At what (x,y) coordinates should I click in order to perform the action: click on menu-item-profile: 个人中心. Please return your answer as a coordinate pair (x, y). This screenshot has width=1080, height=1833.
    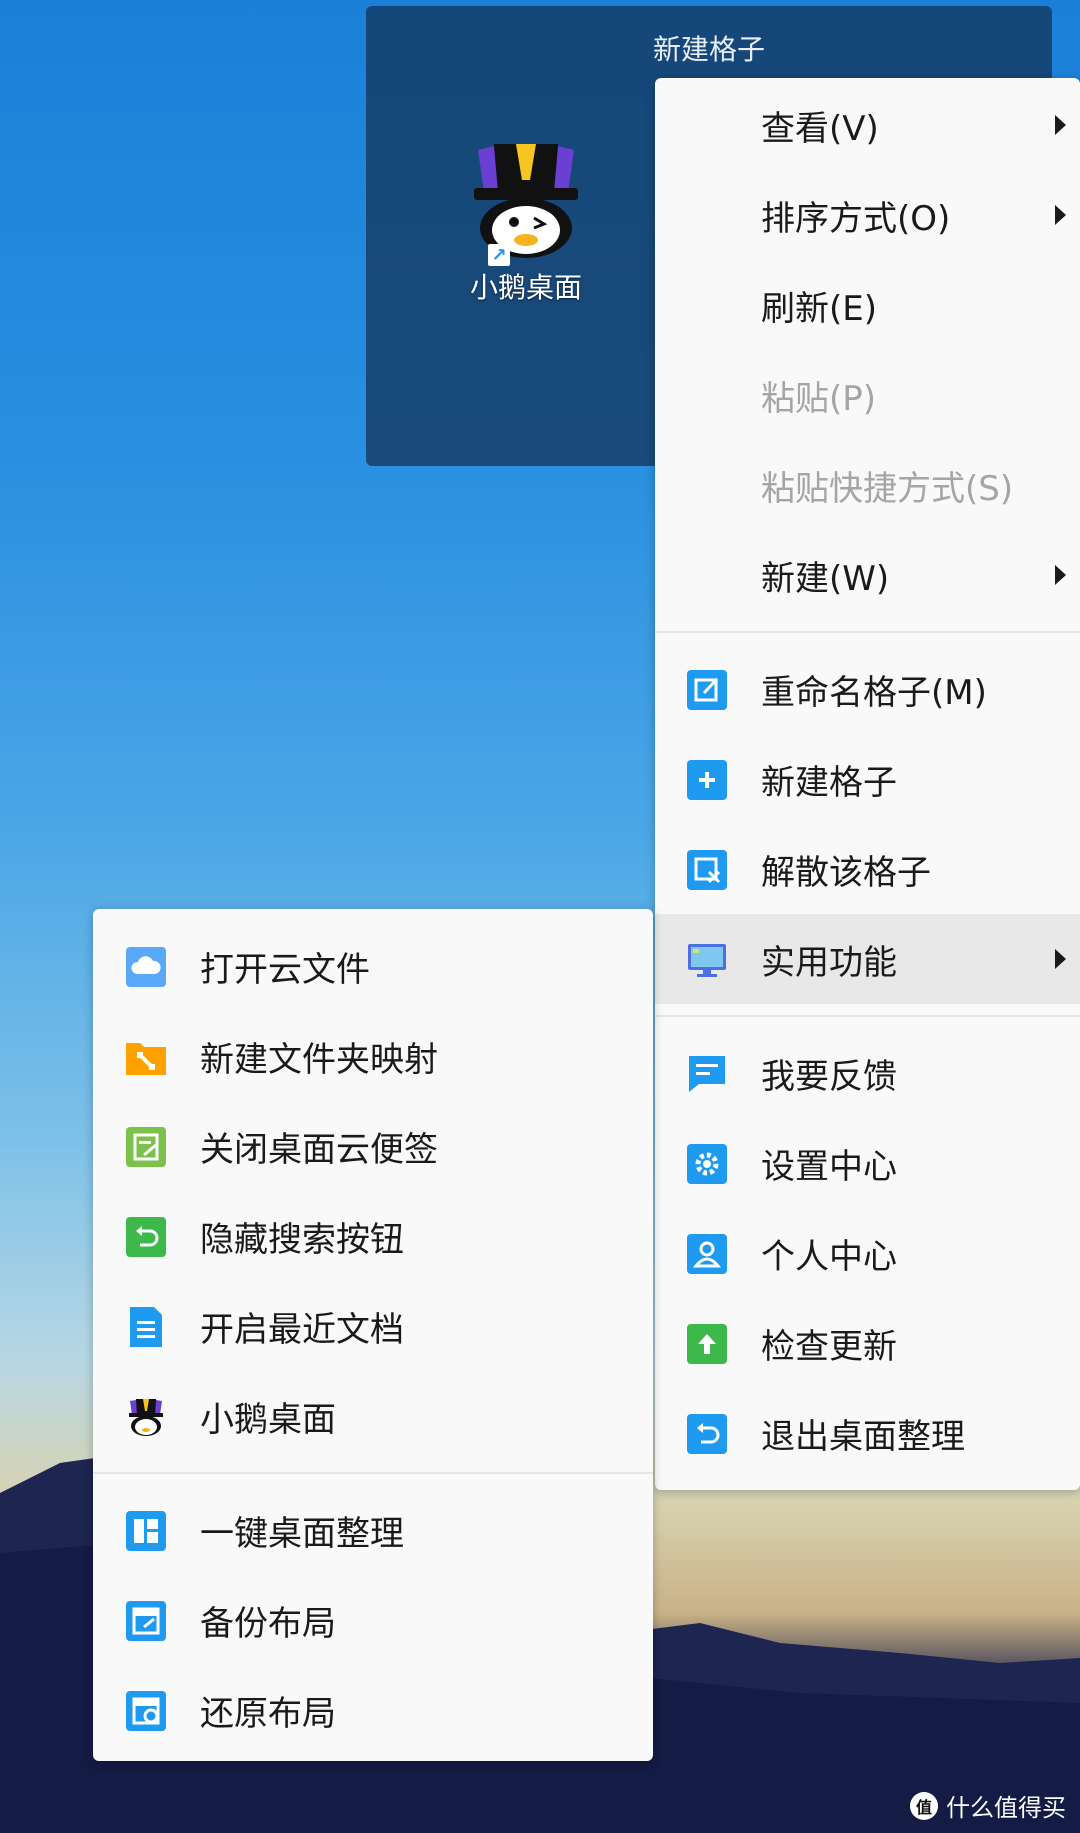
    Looking at the image, I should click on (867, 1253).